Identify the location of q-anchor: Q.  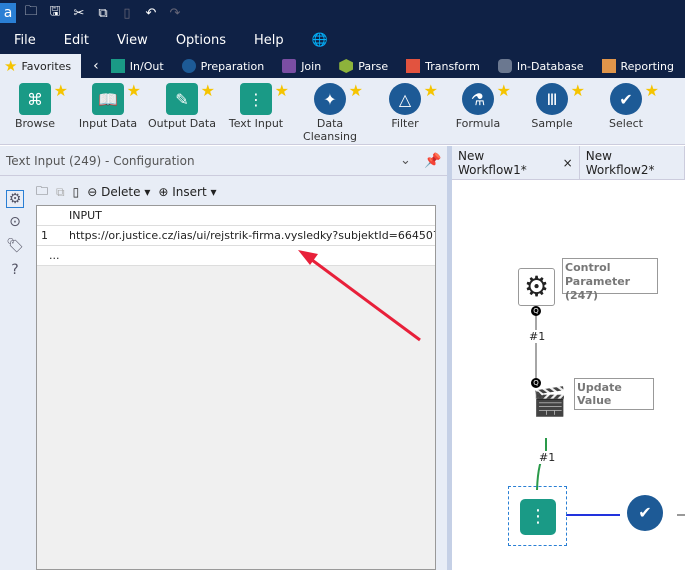
(536, 311).